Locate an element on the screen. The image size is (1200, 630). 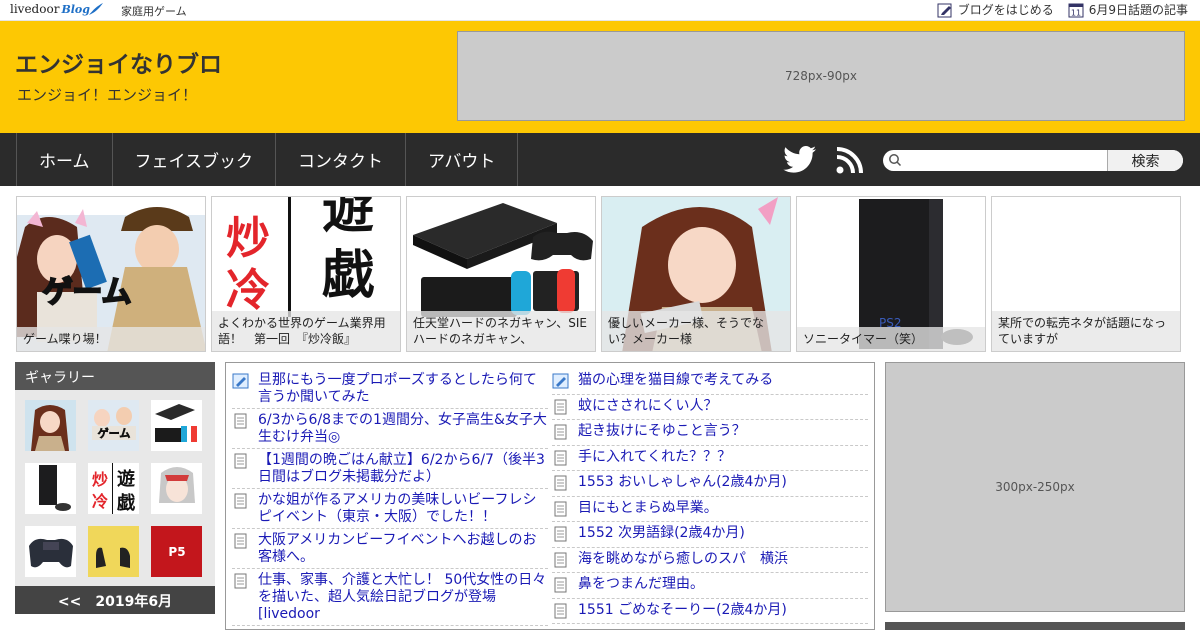
nav-item-home: ホーム is located at coordinates (65, 159).